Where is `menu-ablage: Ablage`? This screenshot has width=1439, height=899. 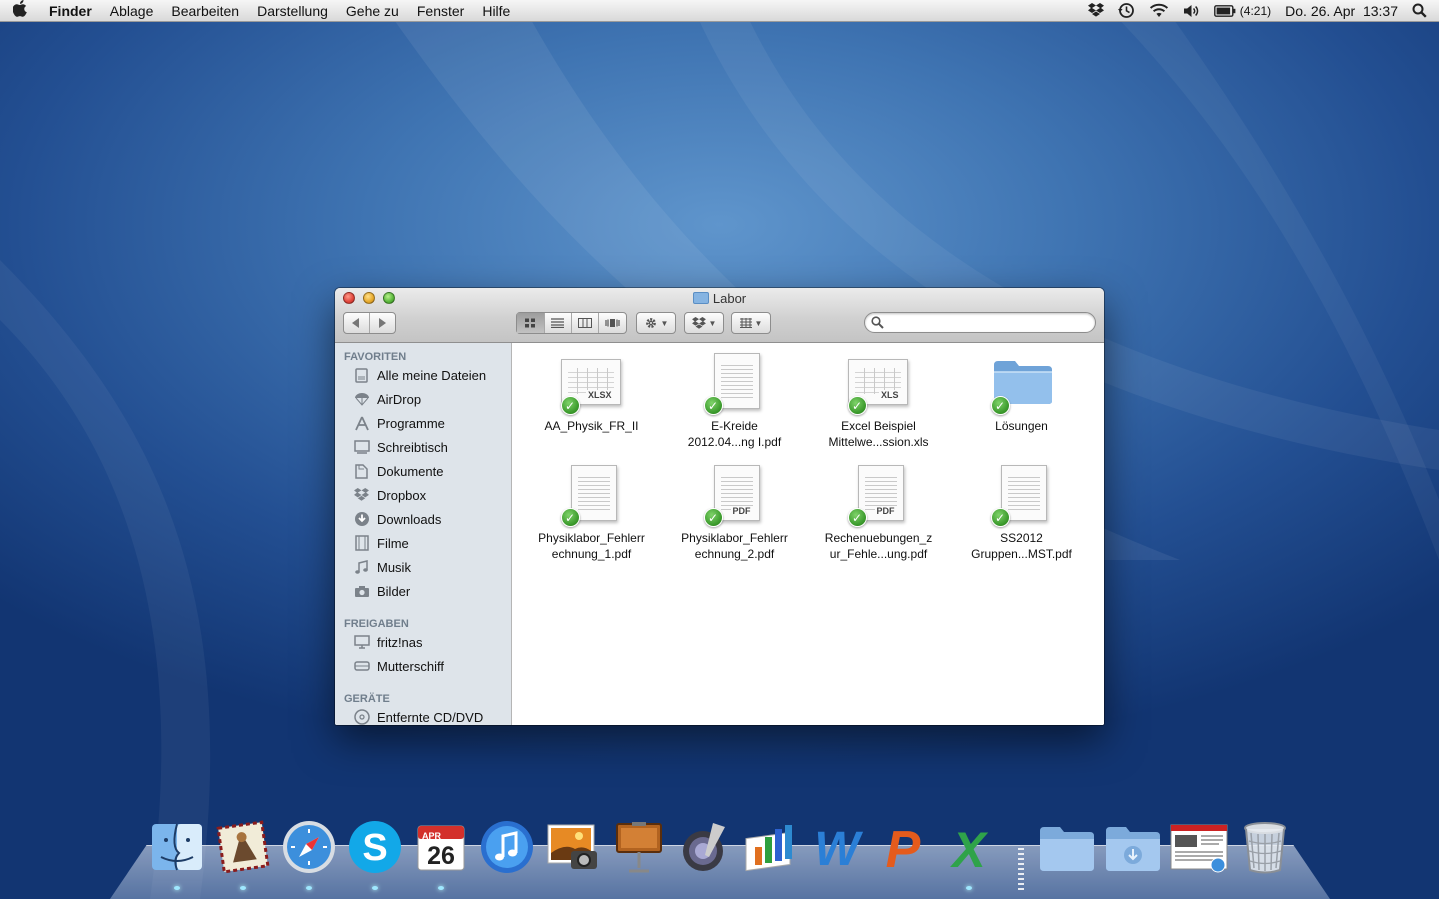
menu-ablage: Ablage is located at coordinates (132, 11).